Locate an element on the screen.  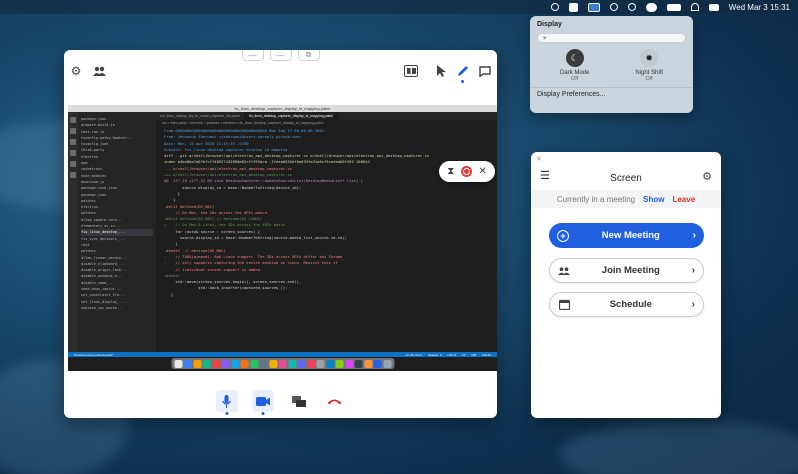
plus-circle-icon: + is located at coordinates (563, 235).